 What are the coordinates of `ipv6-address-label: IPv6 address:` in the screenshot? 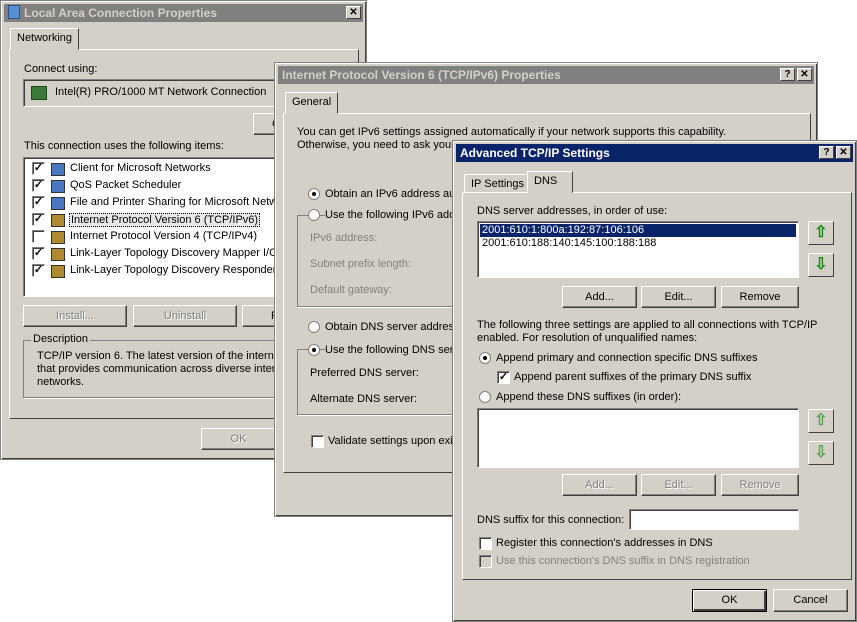 It's located at (344, 238).